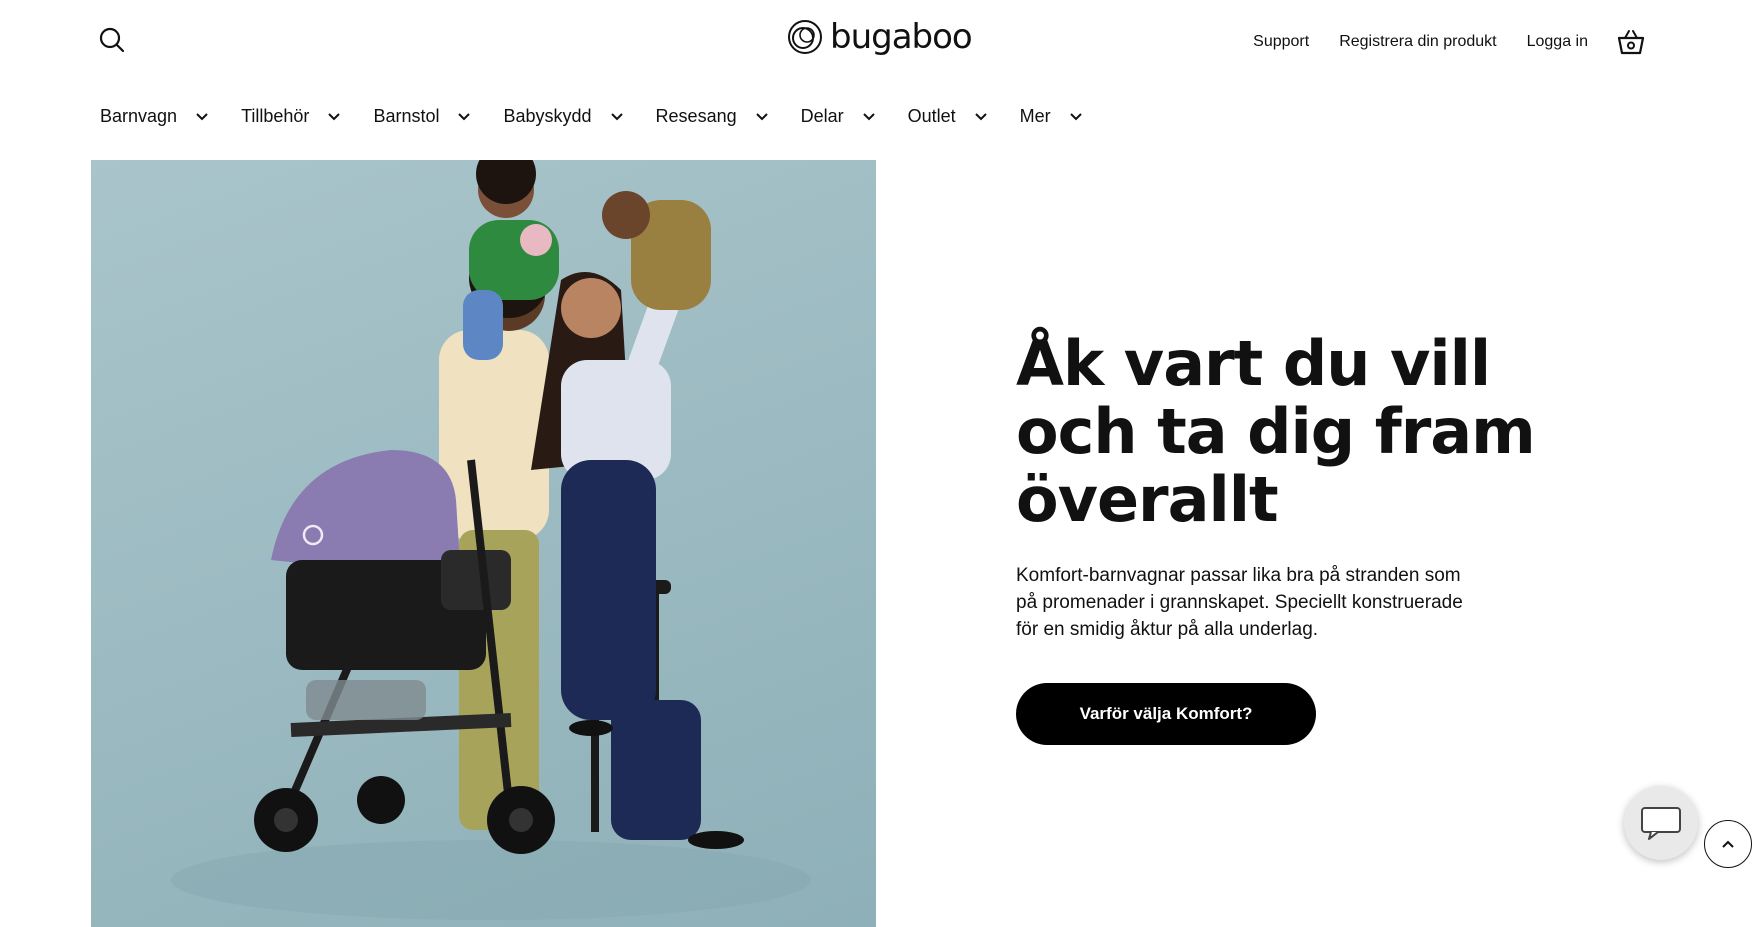 Image resolution: width=1758 pixels, height=927 pixels. I want to click on nav-item-babyskydd: Babyskydd, so click(563, 116).